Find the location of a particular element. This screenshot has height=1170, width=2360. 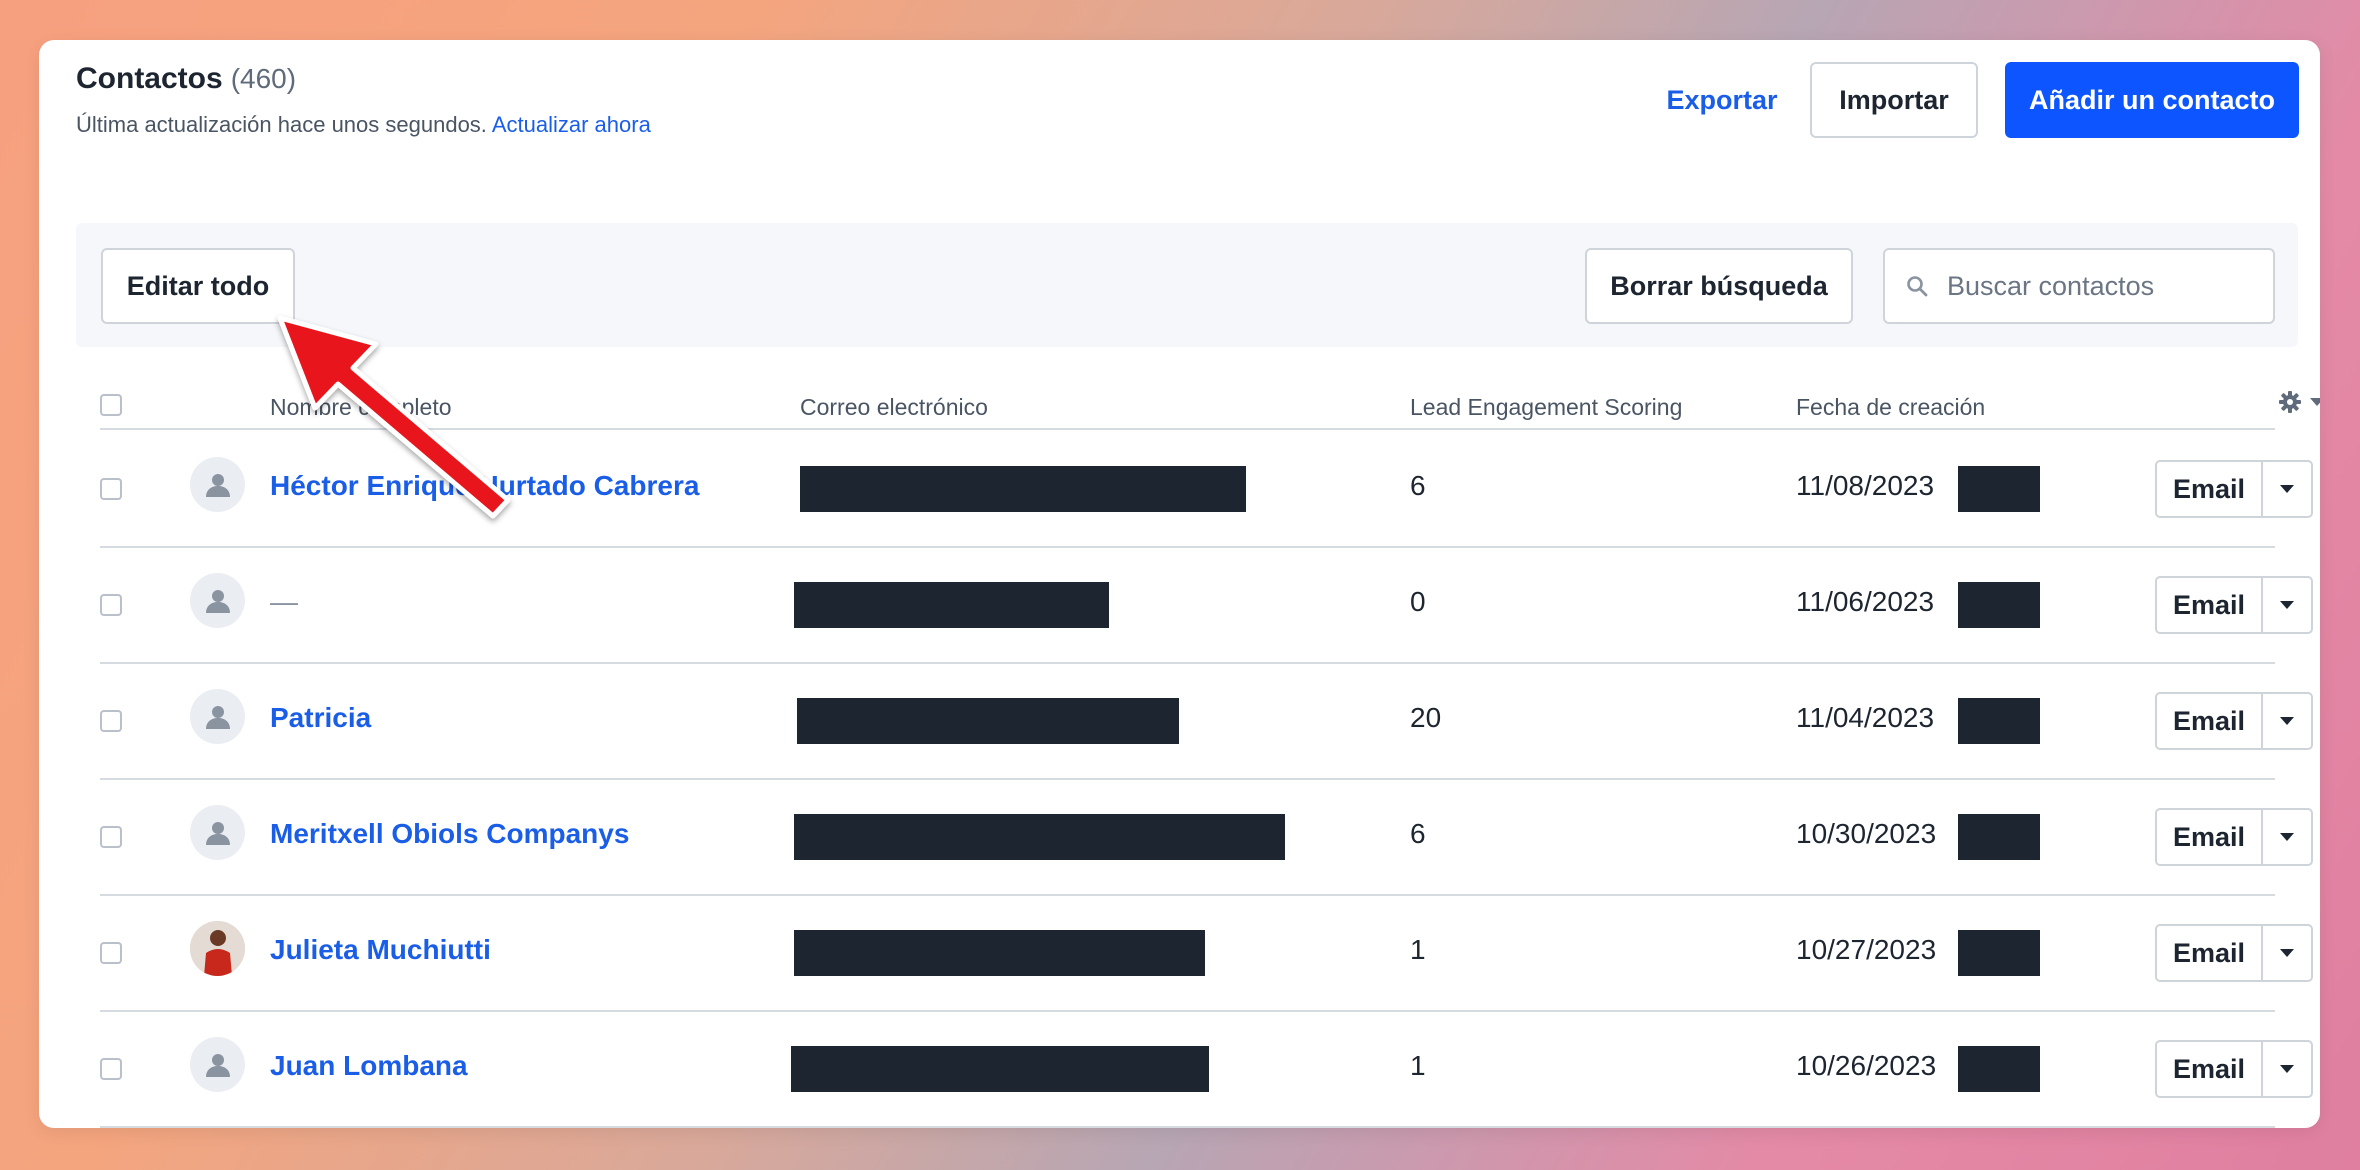

last-updated-label: Última actualización hace unos segundos. is located at coordinates (281, 124).